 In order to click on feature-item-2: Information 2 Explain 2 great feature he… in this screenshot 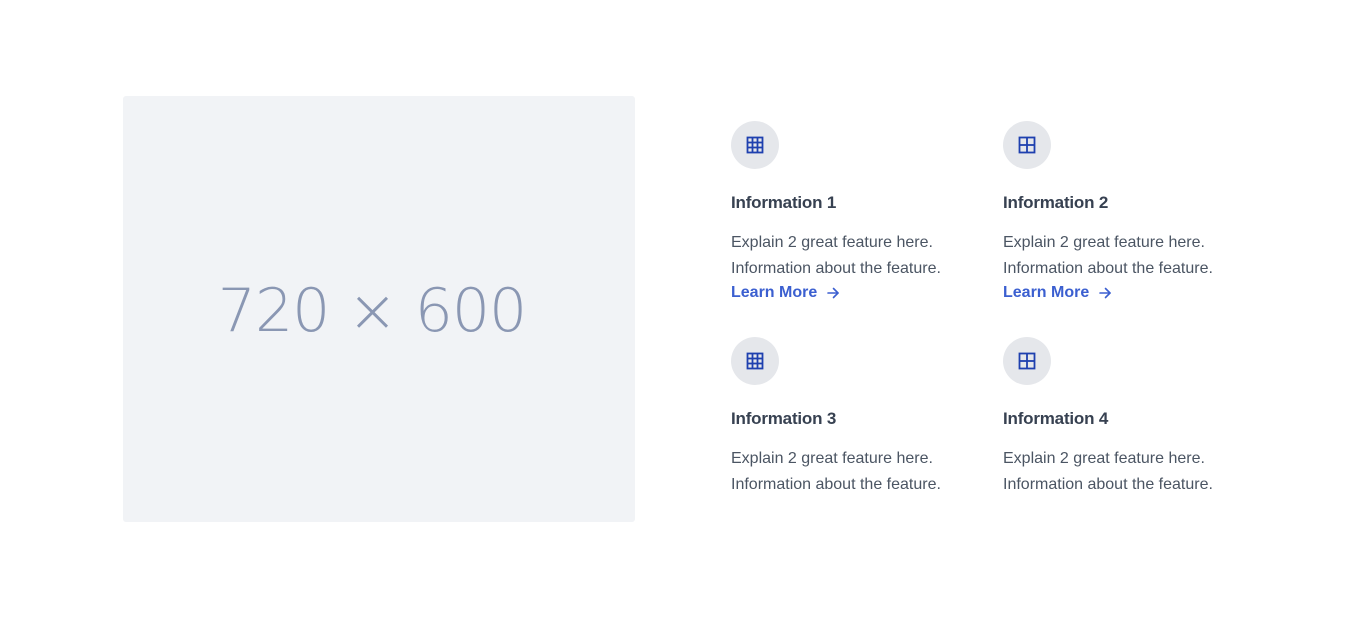, I will do `click(1128, 213)`.